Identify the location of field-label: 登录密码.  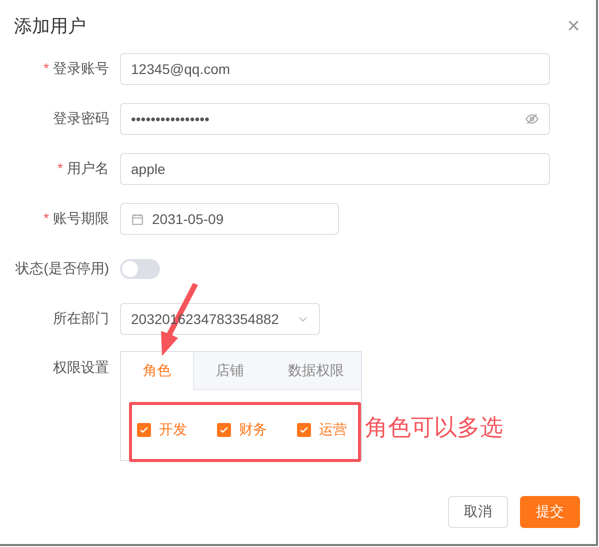
(81, 118).